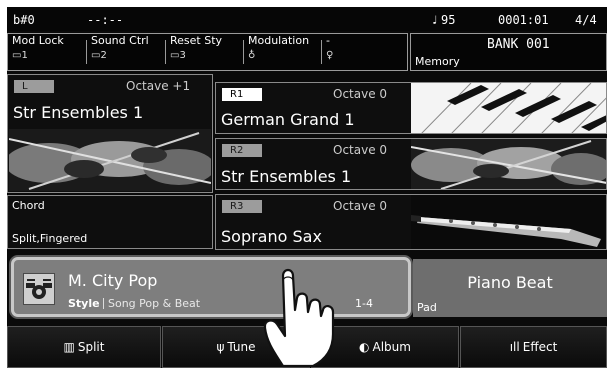 This screenshot has width=607, height=368. Describe the element at coordinates (276, 52) in the screenshot. I see `assign-modulation: Modulation ♁` at that location.